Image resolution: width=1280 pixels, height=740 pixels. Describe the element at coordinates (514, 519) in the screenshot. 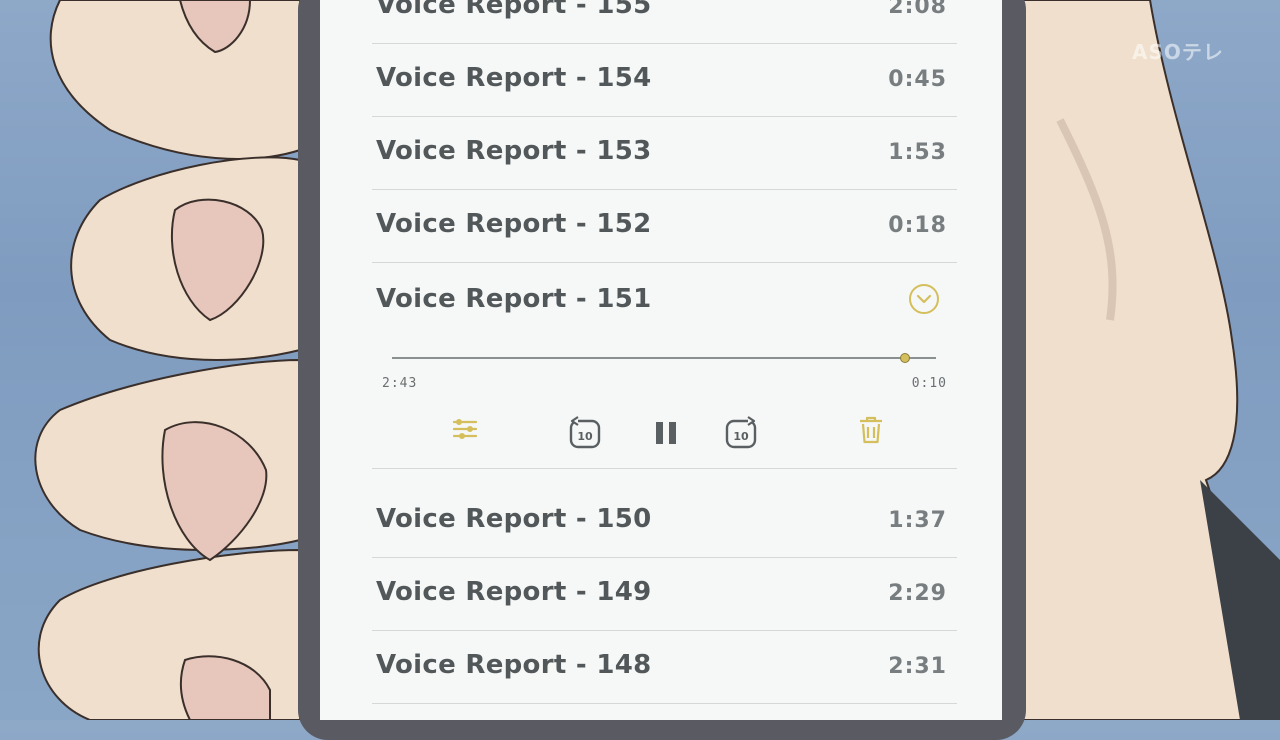

I see `report-title: Voice Report - 150` at that location.